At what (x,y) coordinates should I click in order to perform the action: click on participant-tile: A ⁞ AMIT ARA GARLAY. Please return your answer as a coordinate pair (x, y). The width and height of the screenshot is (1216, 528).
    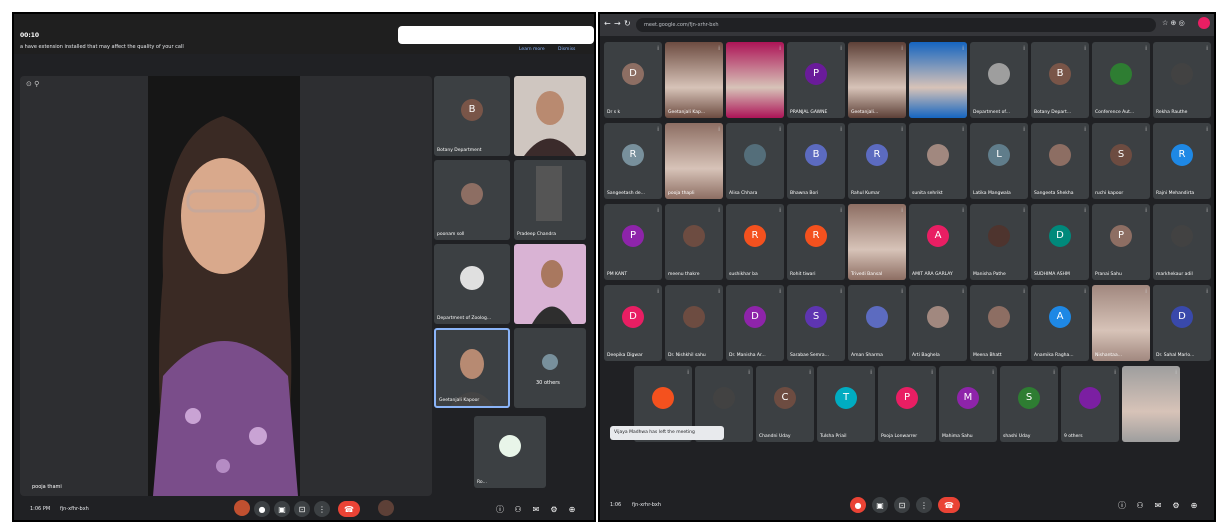
    Looking at the image, I should click on (938, 242).